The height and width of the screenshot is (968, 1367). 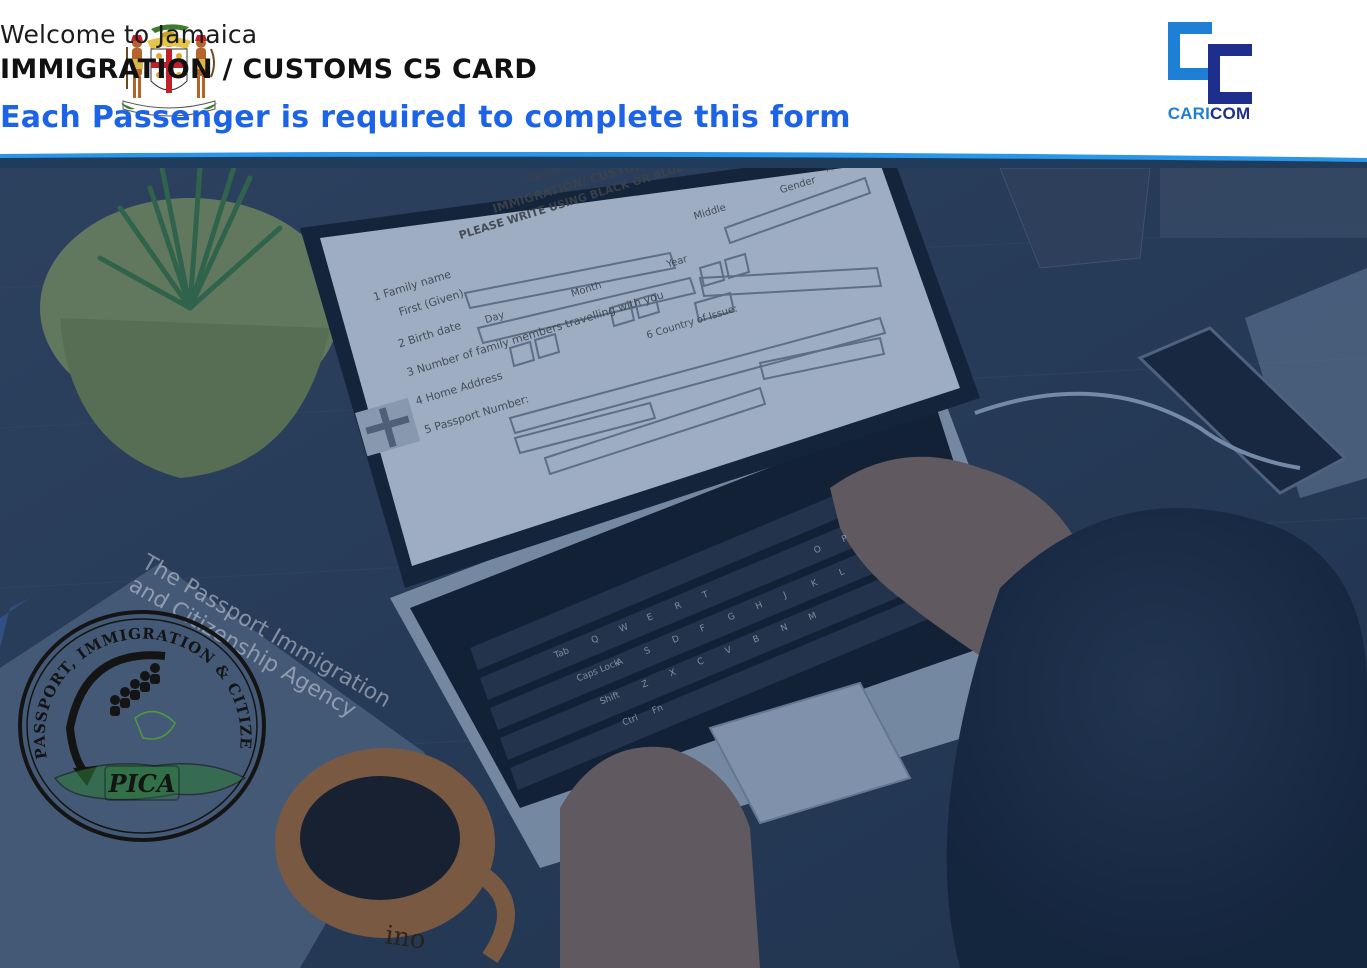 I want to click on key-d: D, so click(x=675, y=640).